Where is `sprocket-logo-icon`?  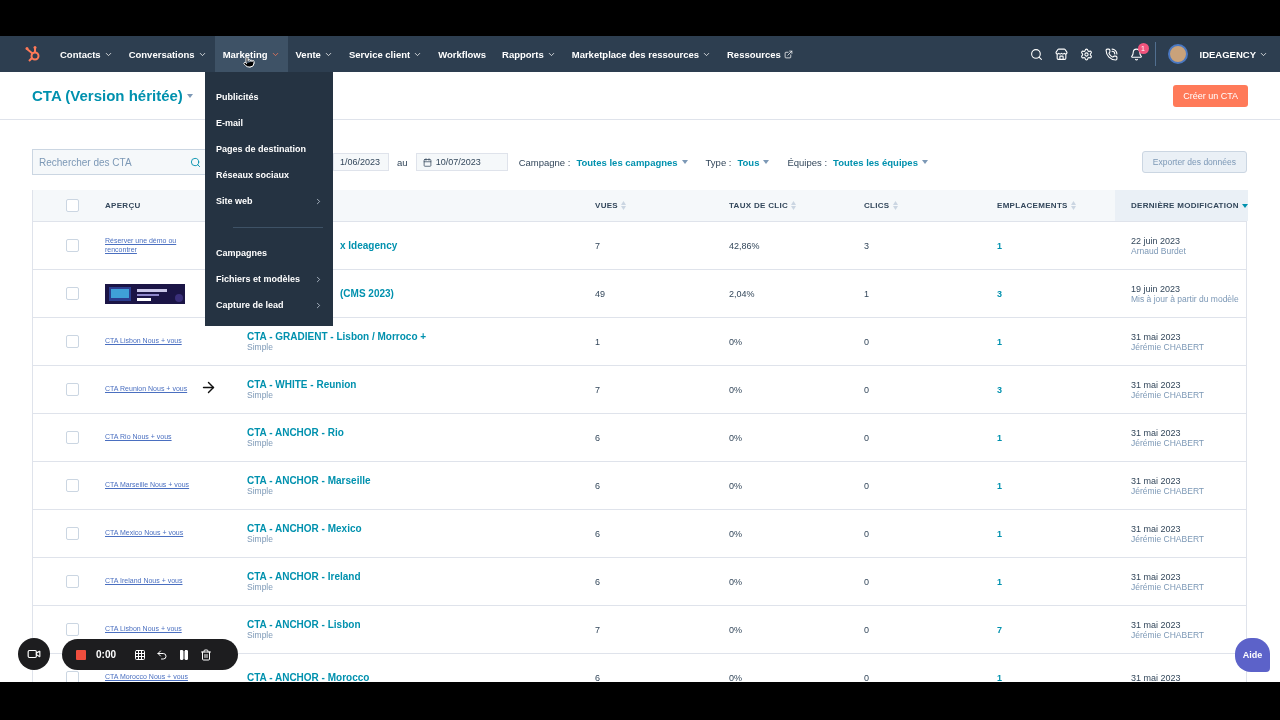
sprocket-logo-icon is located at coordinates (33, 54).